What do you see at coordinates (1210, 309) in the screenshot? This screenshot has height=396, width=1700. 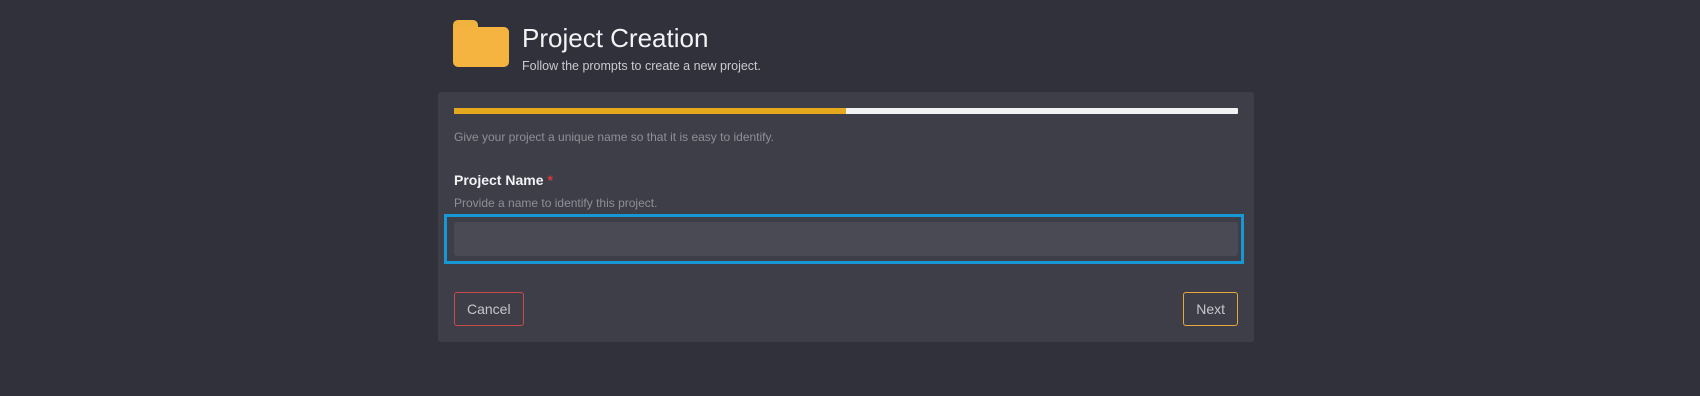 I see `next-button: Next` at bounding box center [1210, 309].